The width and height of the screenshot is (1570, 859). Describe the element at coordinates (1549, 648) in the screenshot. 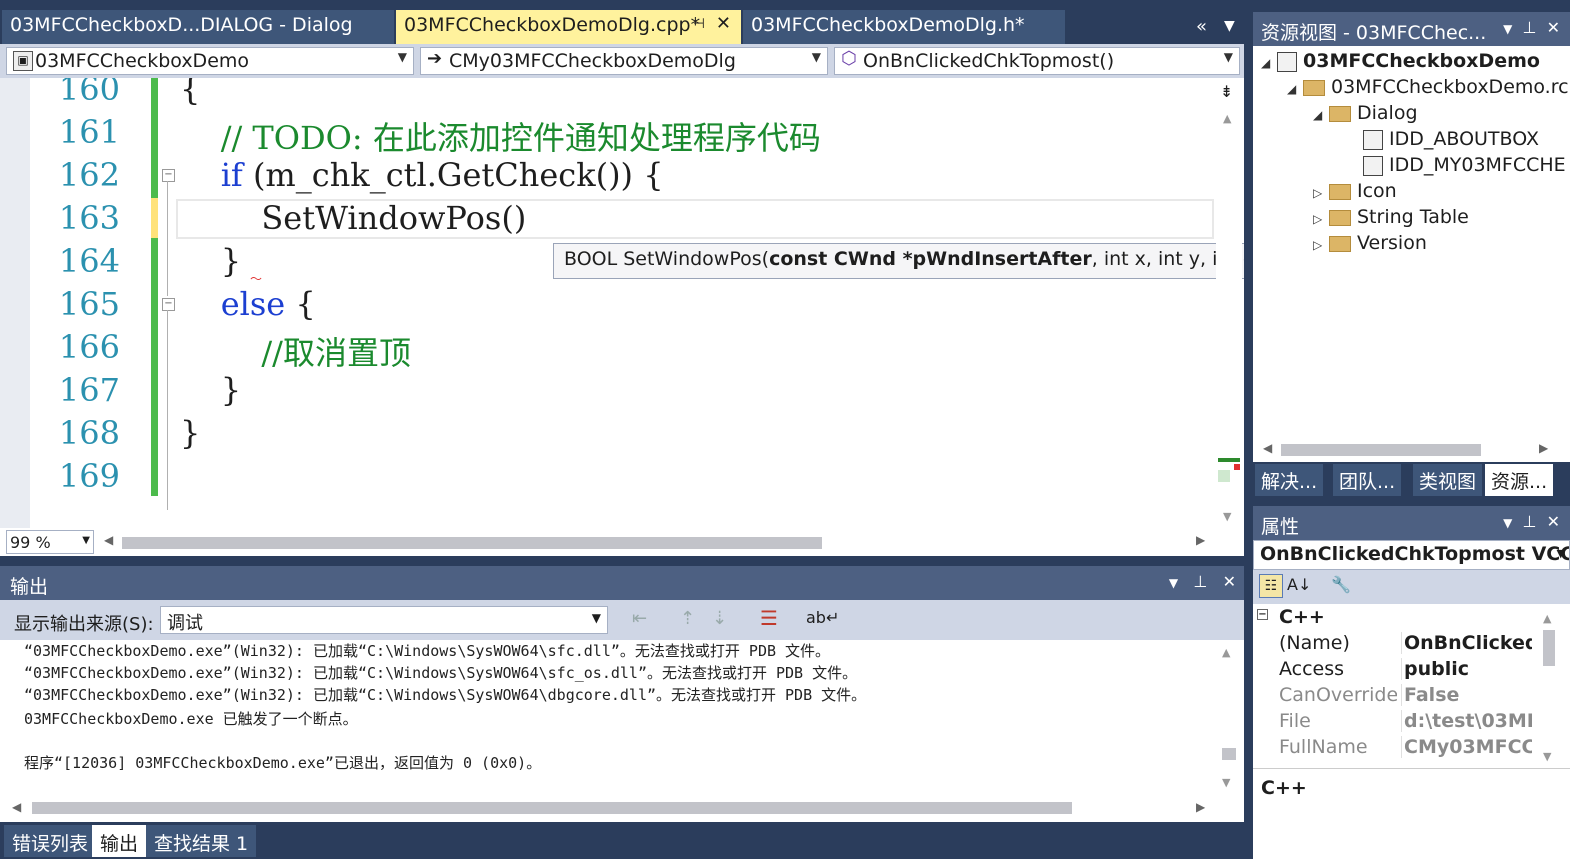

I see `properties-vscroll-thumb` at that location.